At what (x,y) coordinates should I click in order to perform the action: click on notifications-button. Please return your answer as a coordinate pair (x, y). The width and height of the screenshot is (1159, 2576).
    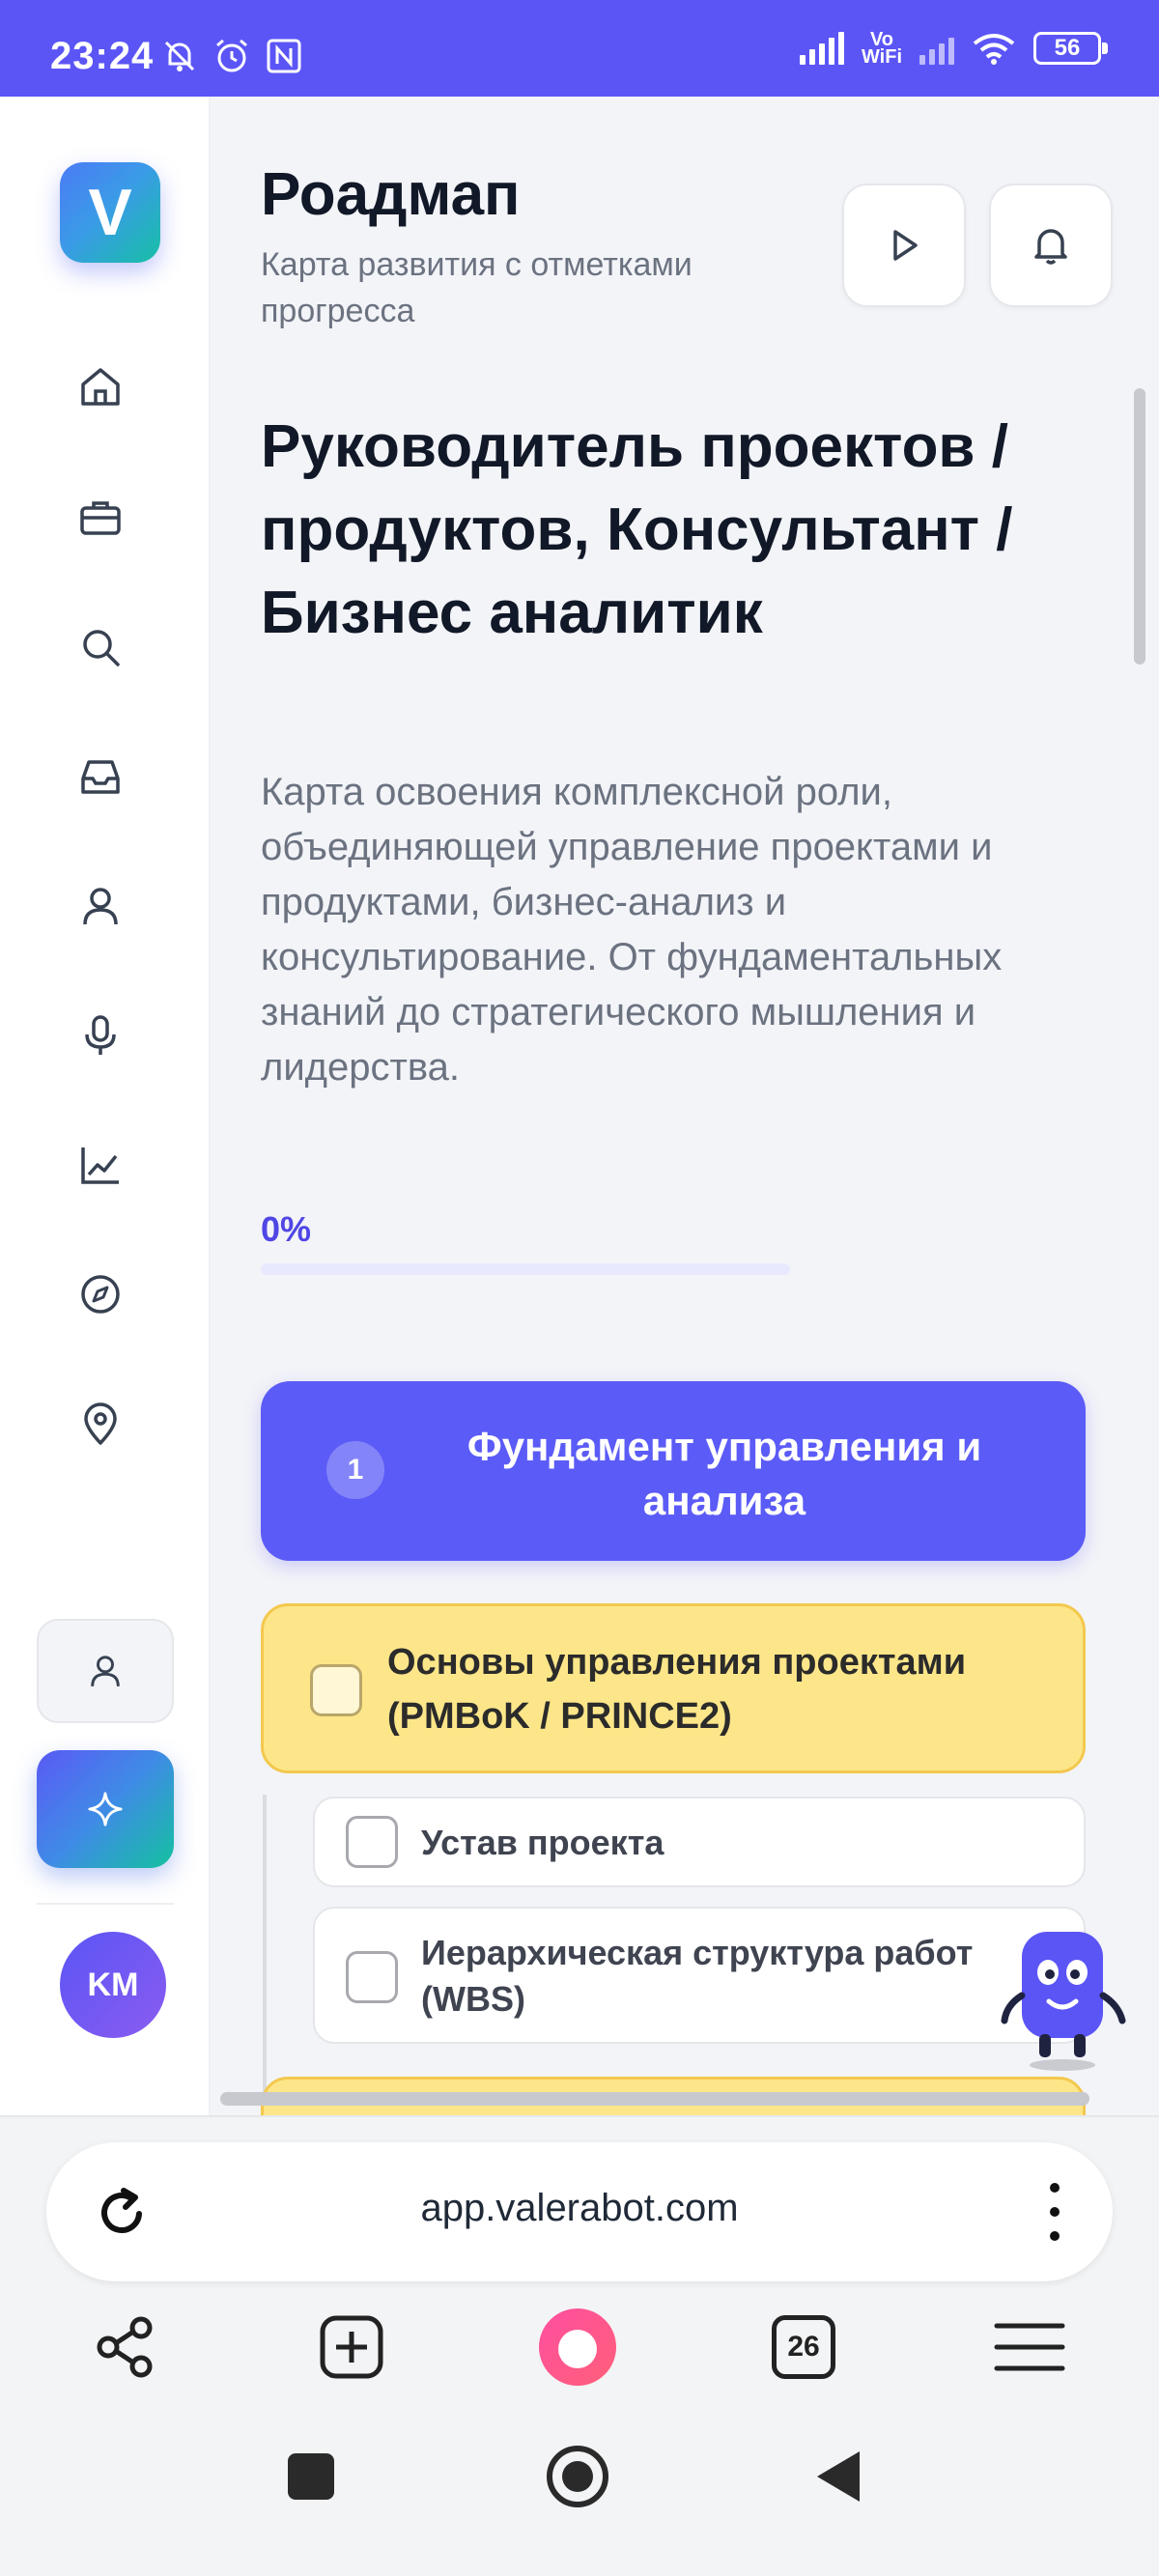
    Looking at the image, I should click on (1051, 245).